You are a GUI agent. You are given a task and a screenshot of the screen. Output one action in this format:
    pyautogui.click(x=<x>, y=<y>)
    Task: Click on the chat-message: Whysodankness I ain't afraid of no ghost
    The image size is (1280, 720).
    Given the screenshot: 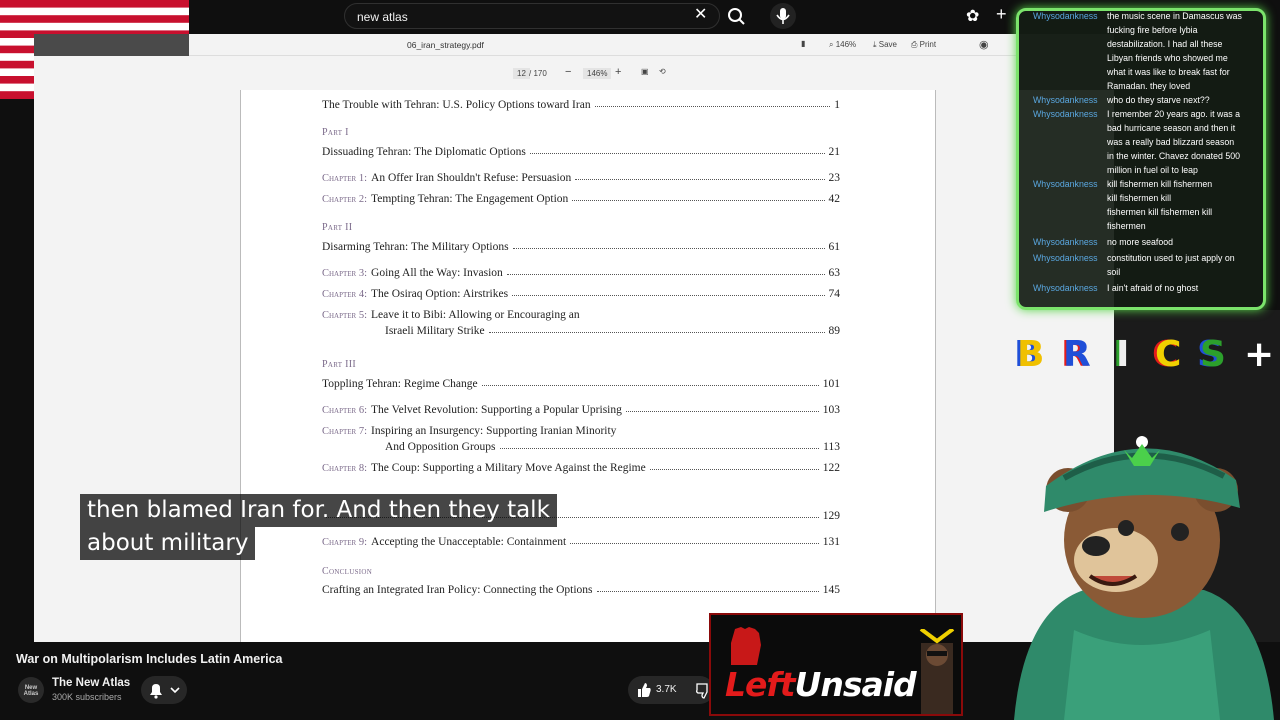 What is the action you would take?
    pyautogui.click(x=1115, y=288)
    